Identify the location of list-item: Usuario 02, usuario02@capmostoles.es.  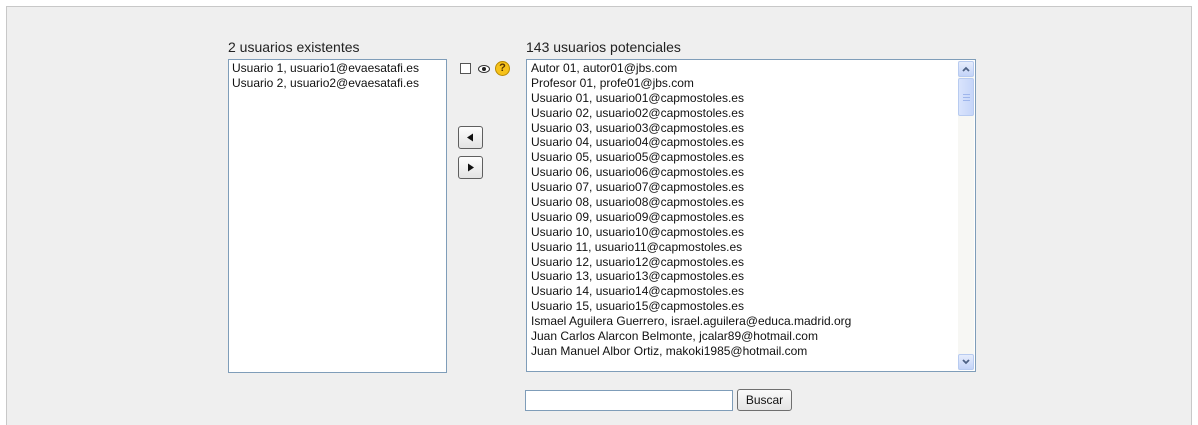
(753, 113).